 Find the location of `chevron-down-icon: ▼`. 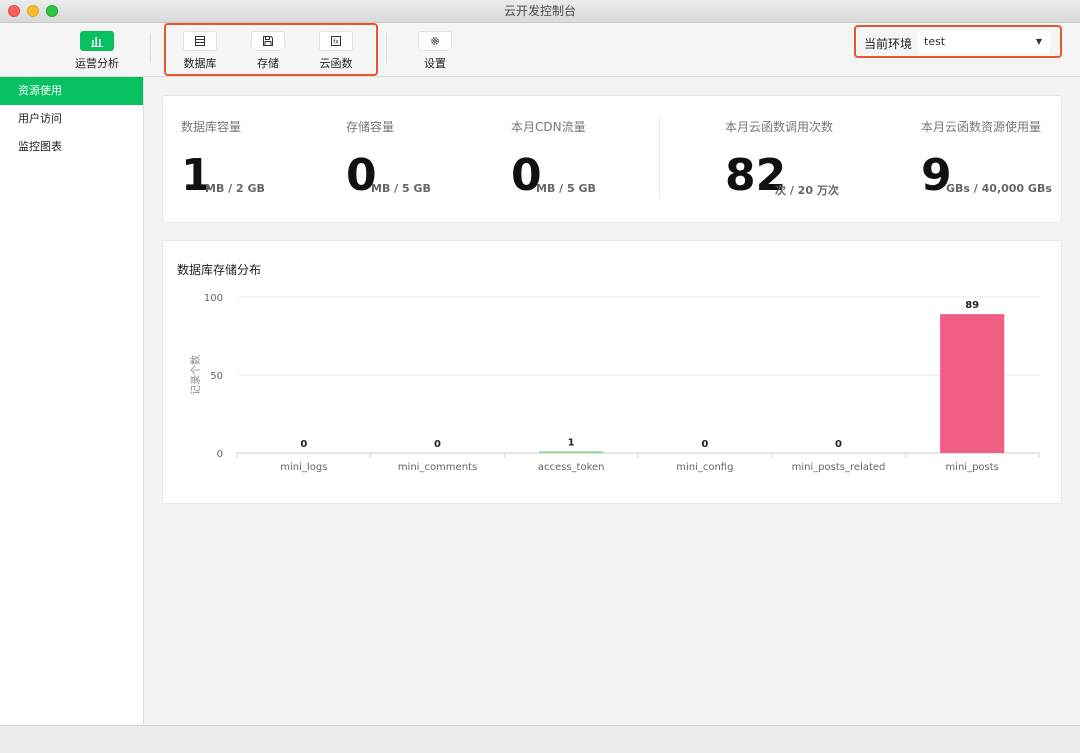

chevron-down-icon: ▼ is located at coordinates (1038, 41).